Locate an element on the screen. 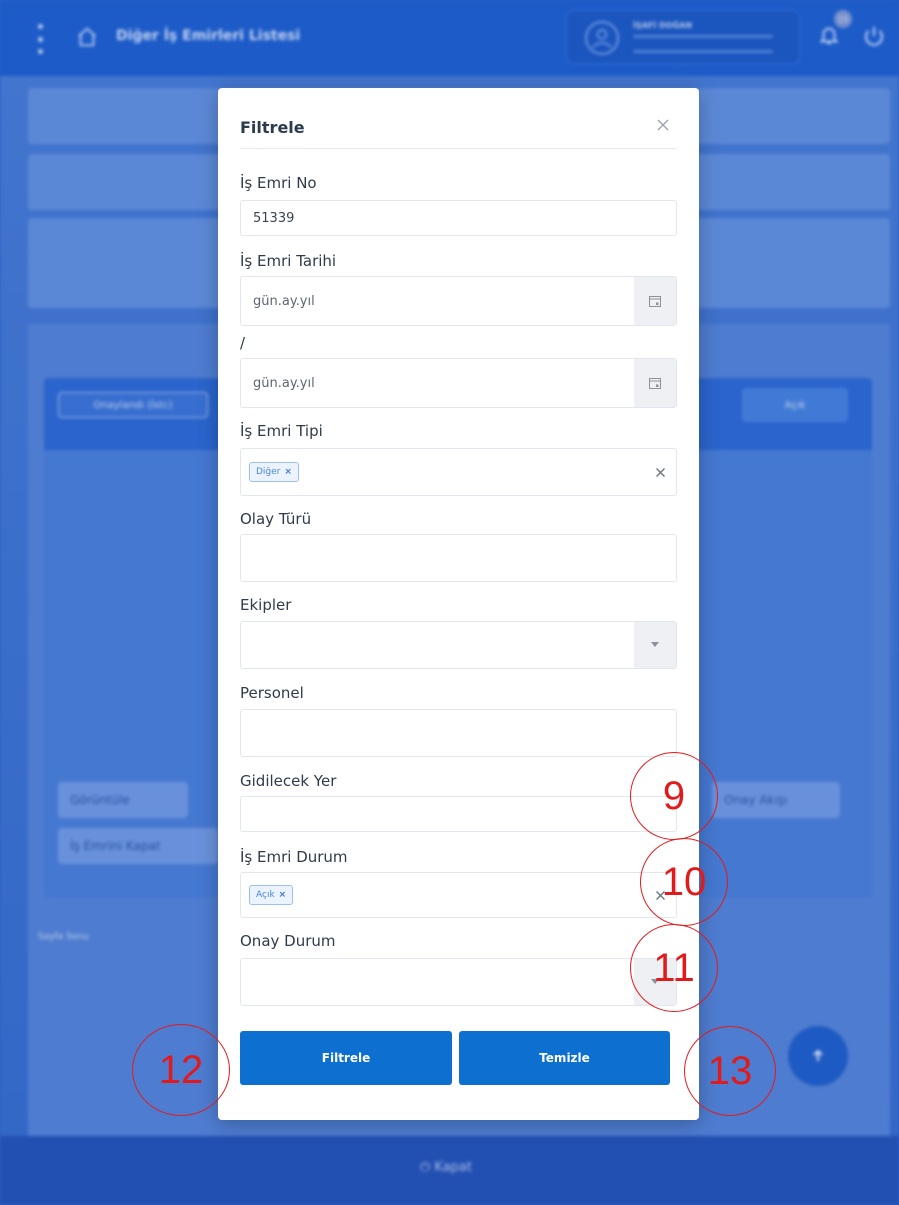 Image resolution: width=899 pixels, height=1205 pixels. annotation-9: 9 is located at coordinates (674, 796).